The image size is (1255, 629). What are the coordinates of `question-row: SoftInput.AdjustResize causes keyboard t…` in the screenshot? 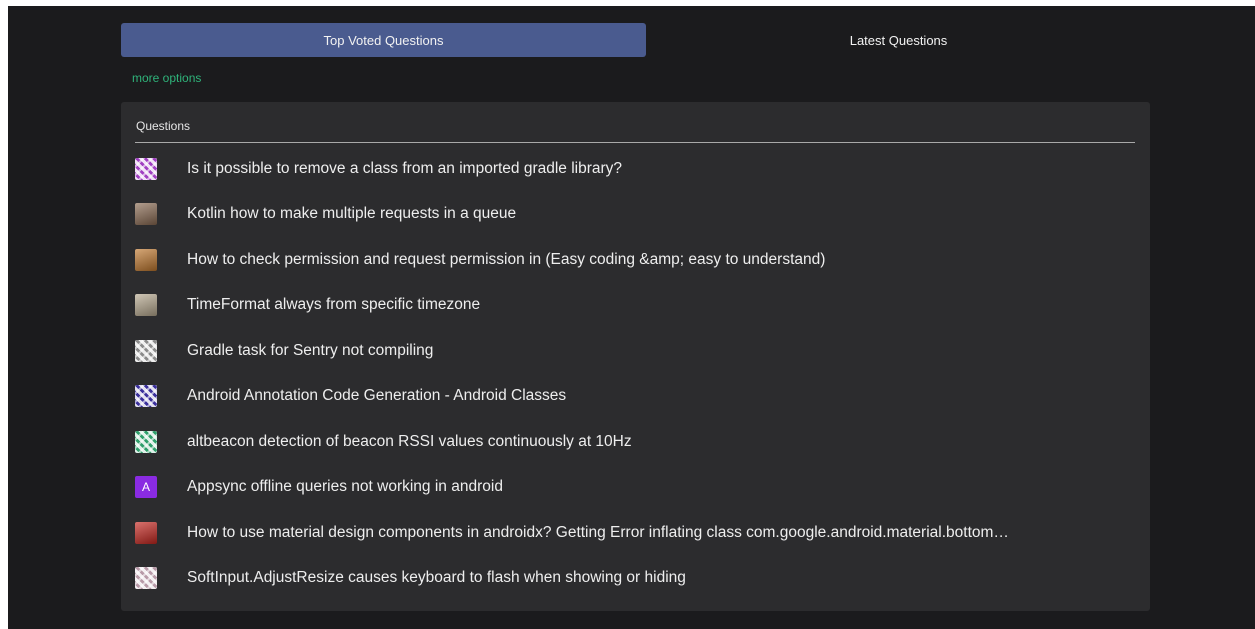 It's located at (635, 579).